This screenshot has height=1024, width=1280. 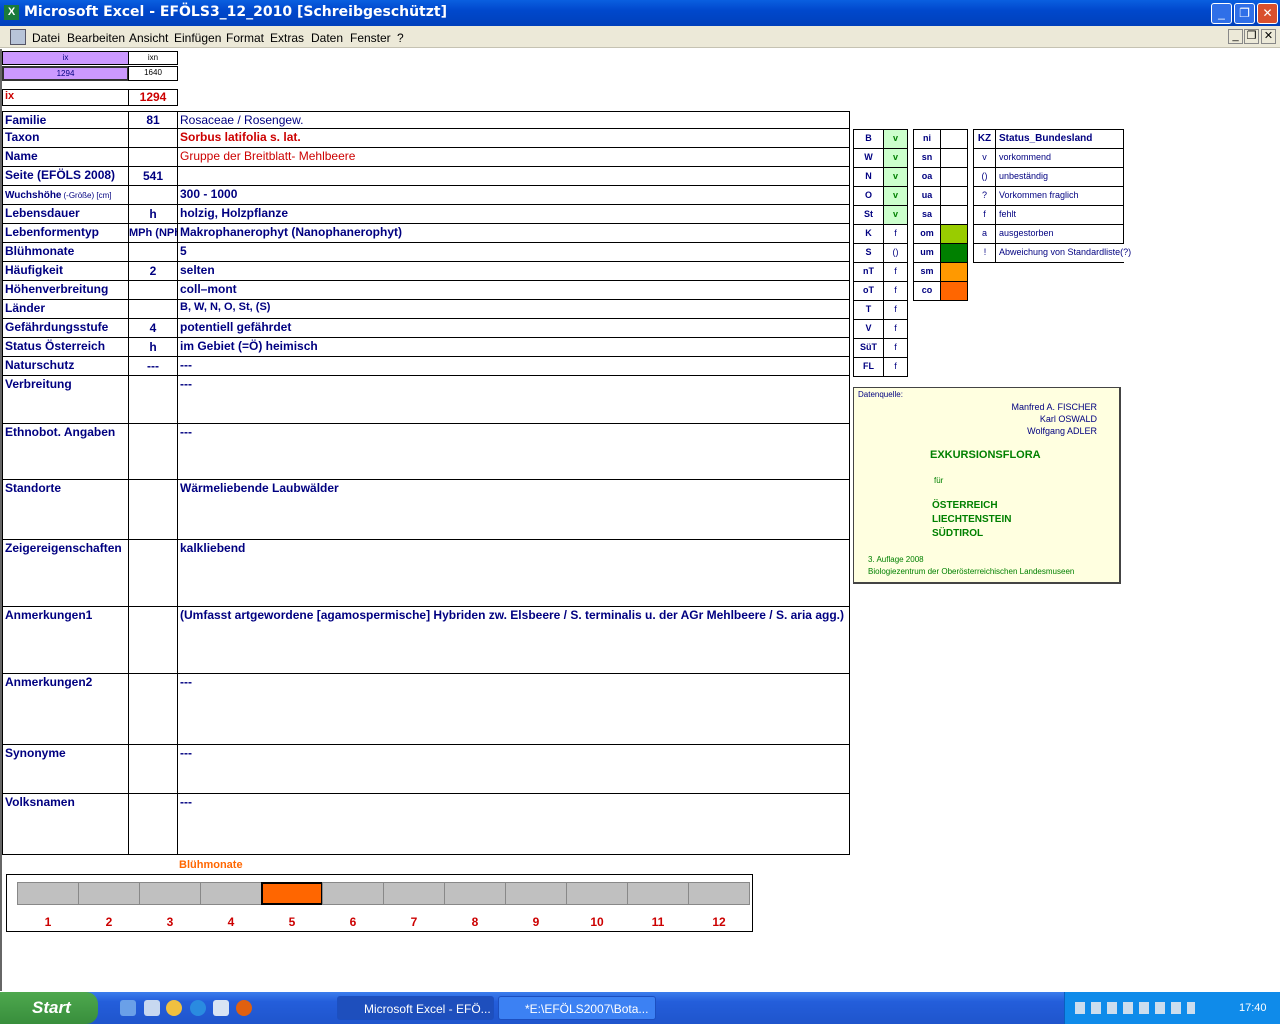 I want to click on legend-code: !, so click(x=984, y=253).